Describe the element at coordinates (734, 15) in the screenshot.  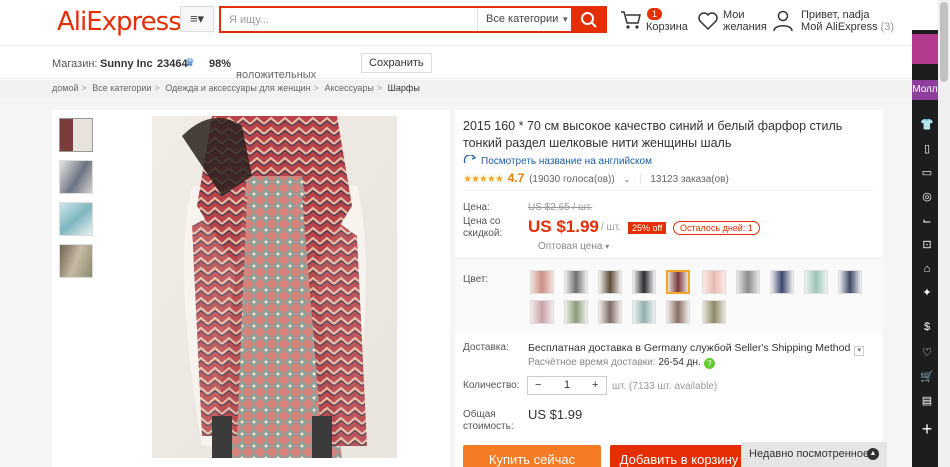
I see `wishlist-label-line1: Мои` at that location.